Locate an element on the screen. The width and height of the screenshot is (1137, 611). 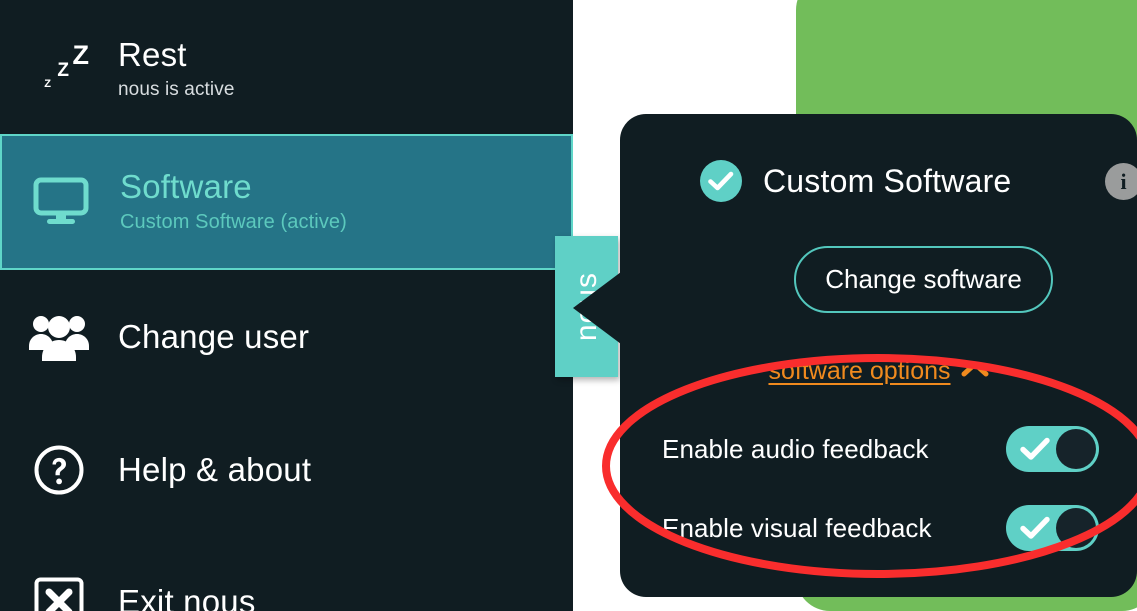
change-software-button: Change software is located at coordinates (923, 279).